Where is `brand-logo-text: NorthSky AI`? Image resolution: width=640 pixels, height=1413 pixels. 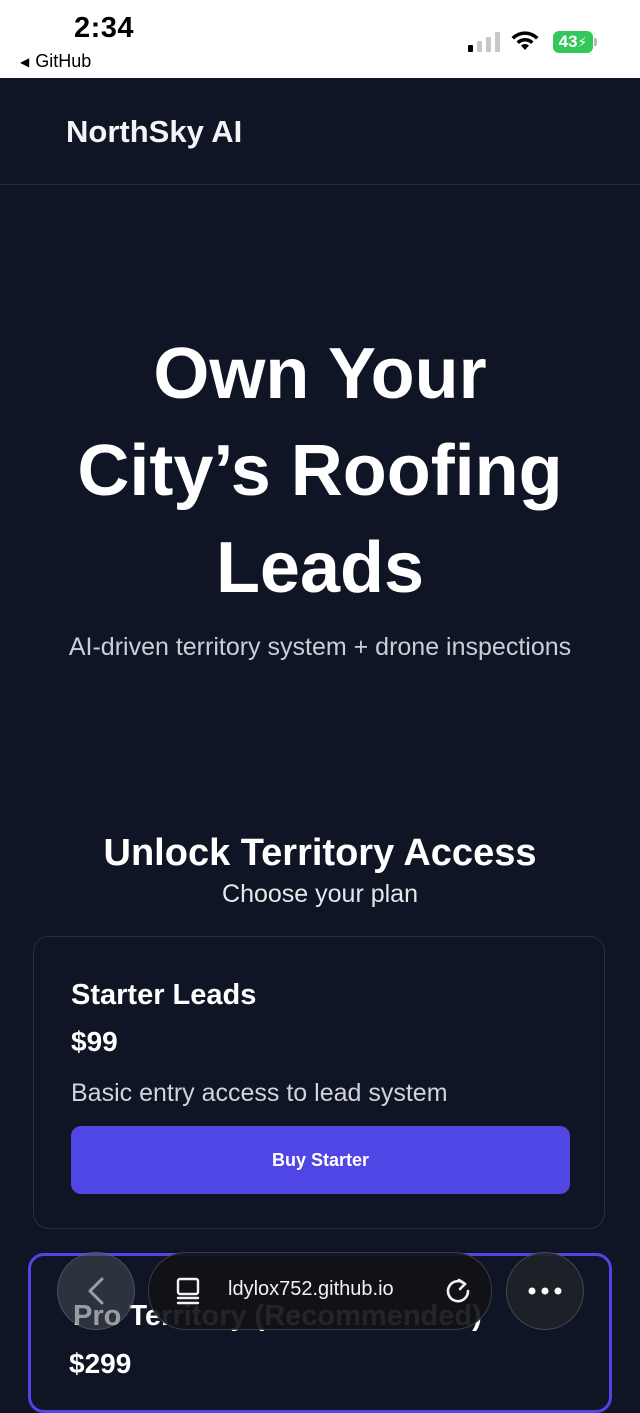 brand-logo-text: NorthSky AI is located at coordinates (154, 132).